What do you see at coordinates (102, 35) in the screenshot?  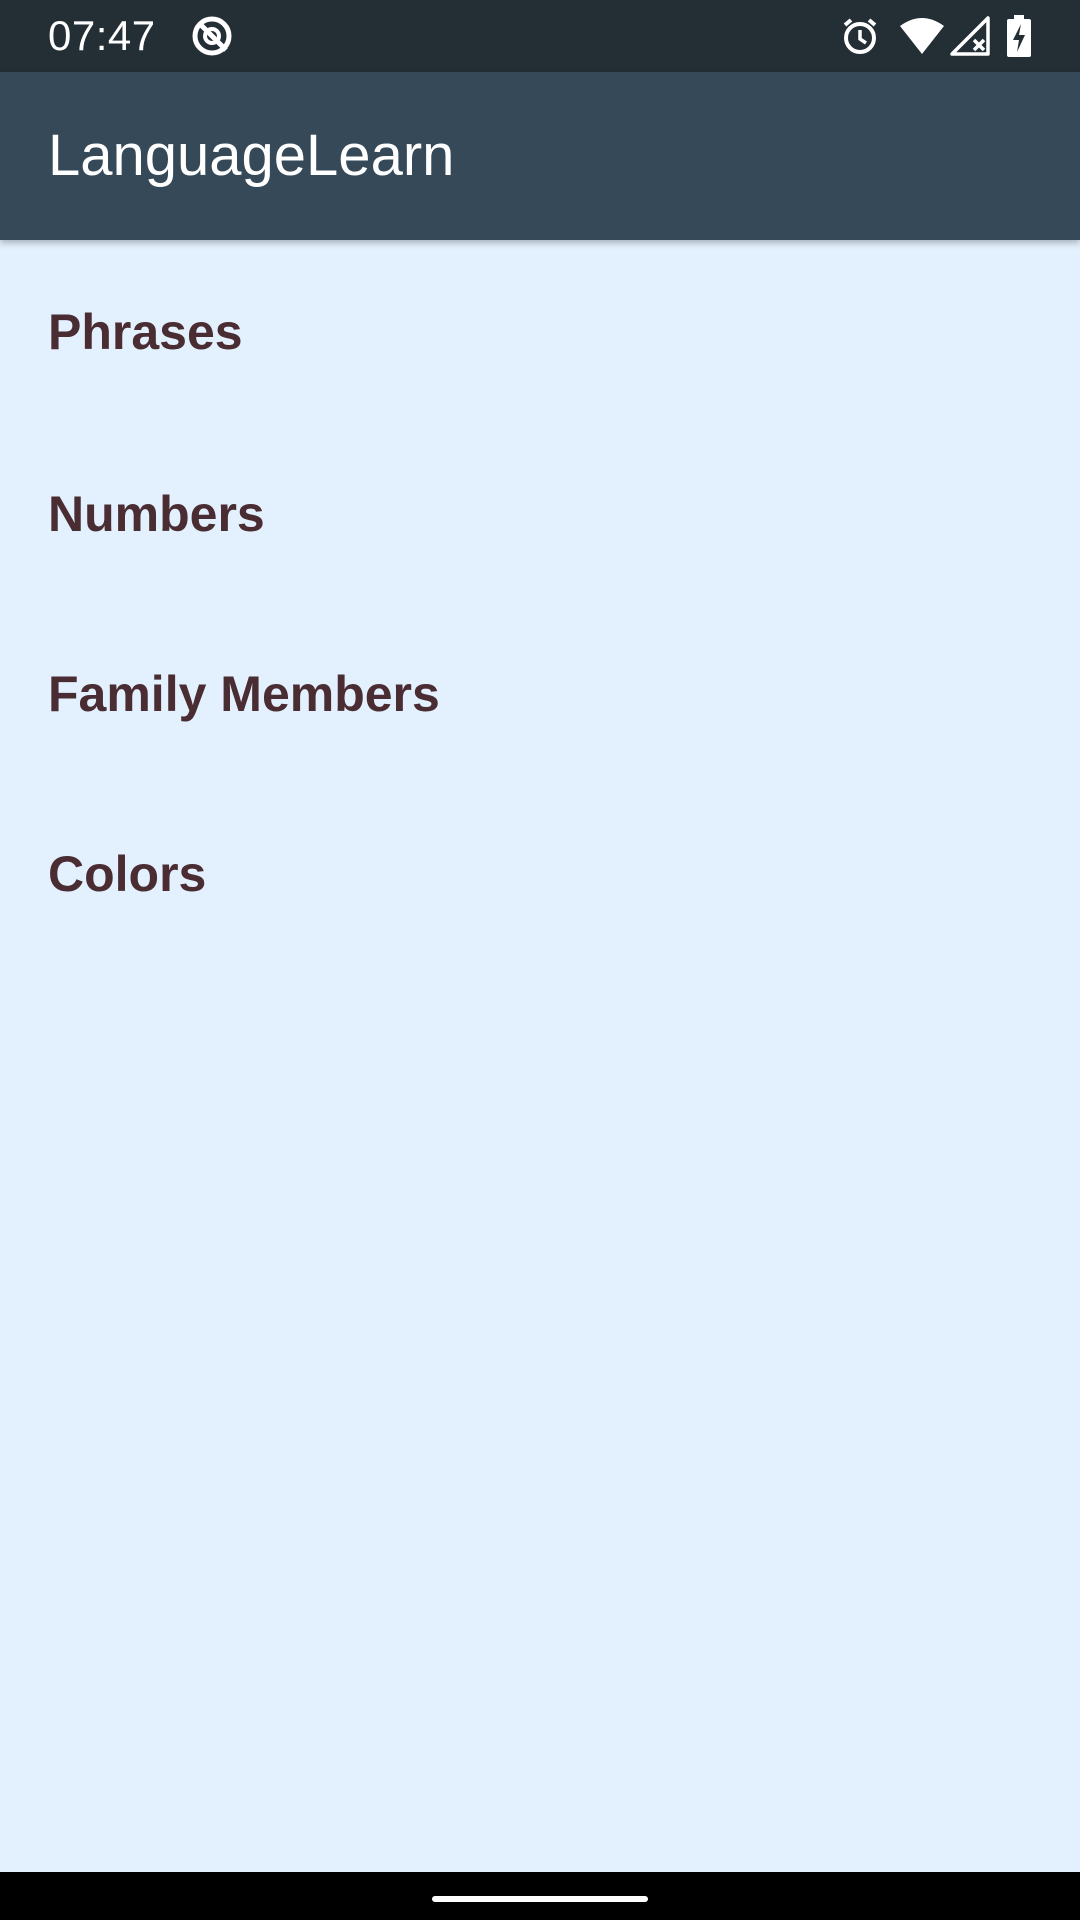 I see `status-time: 07:47` at bounding box center [102, 35].